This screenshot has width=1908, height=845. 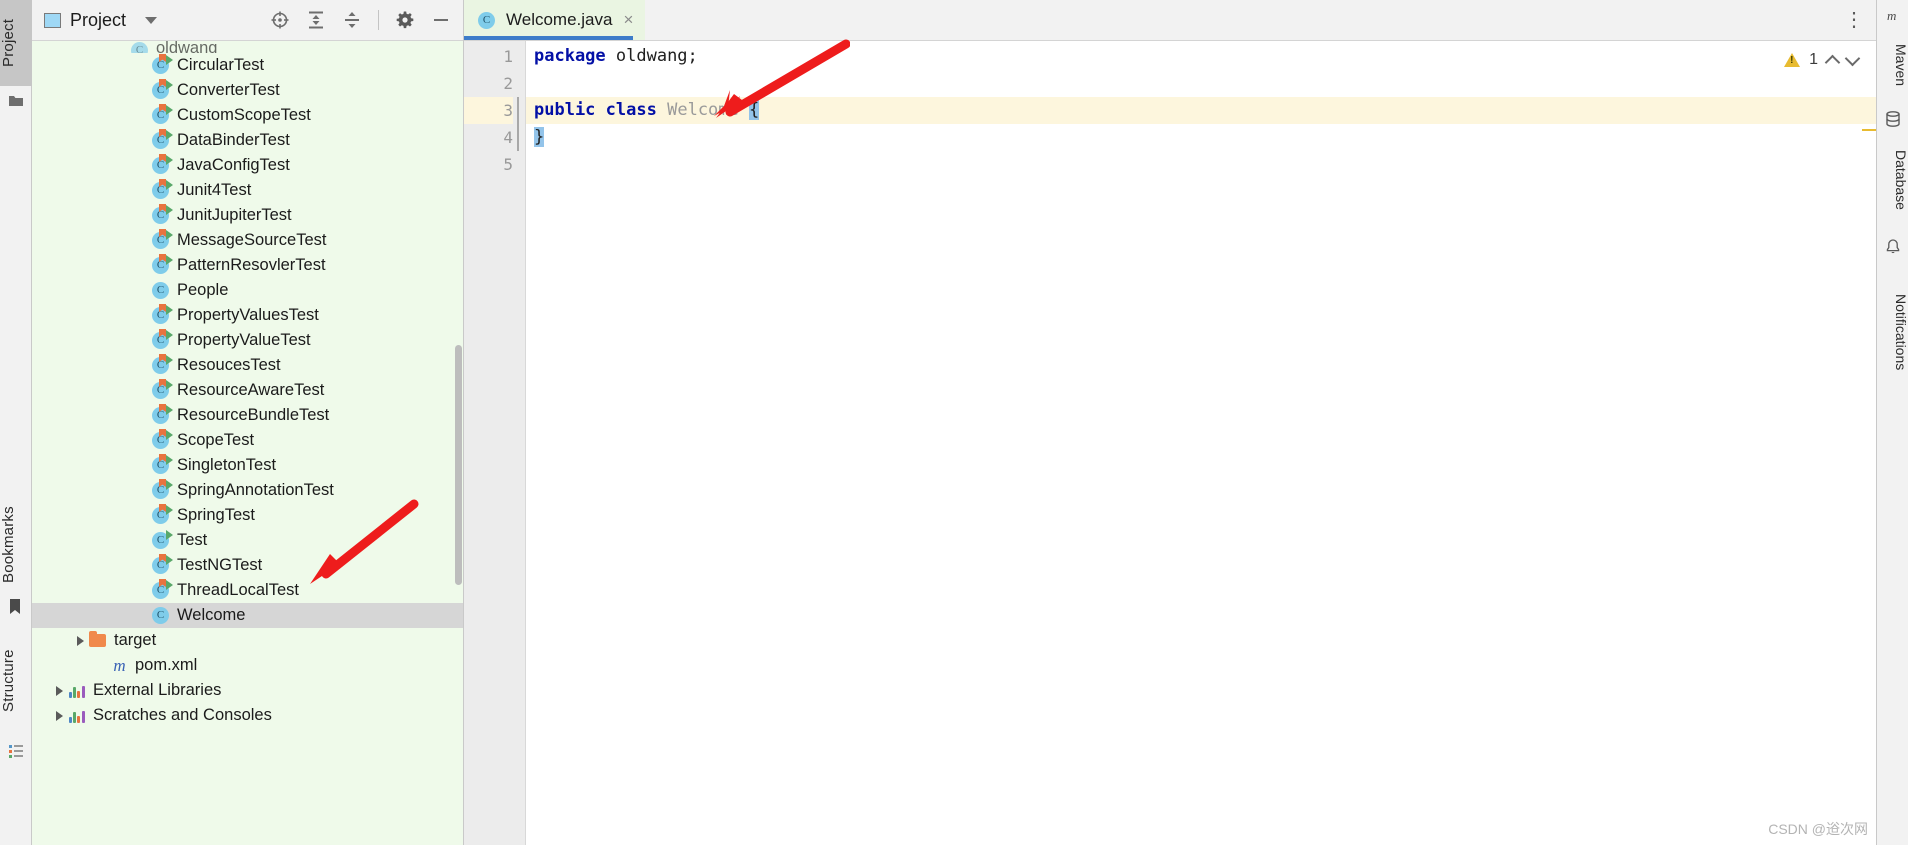 I want to click on class-icon: C, so click(x=161, y=290).